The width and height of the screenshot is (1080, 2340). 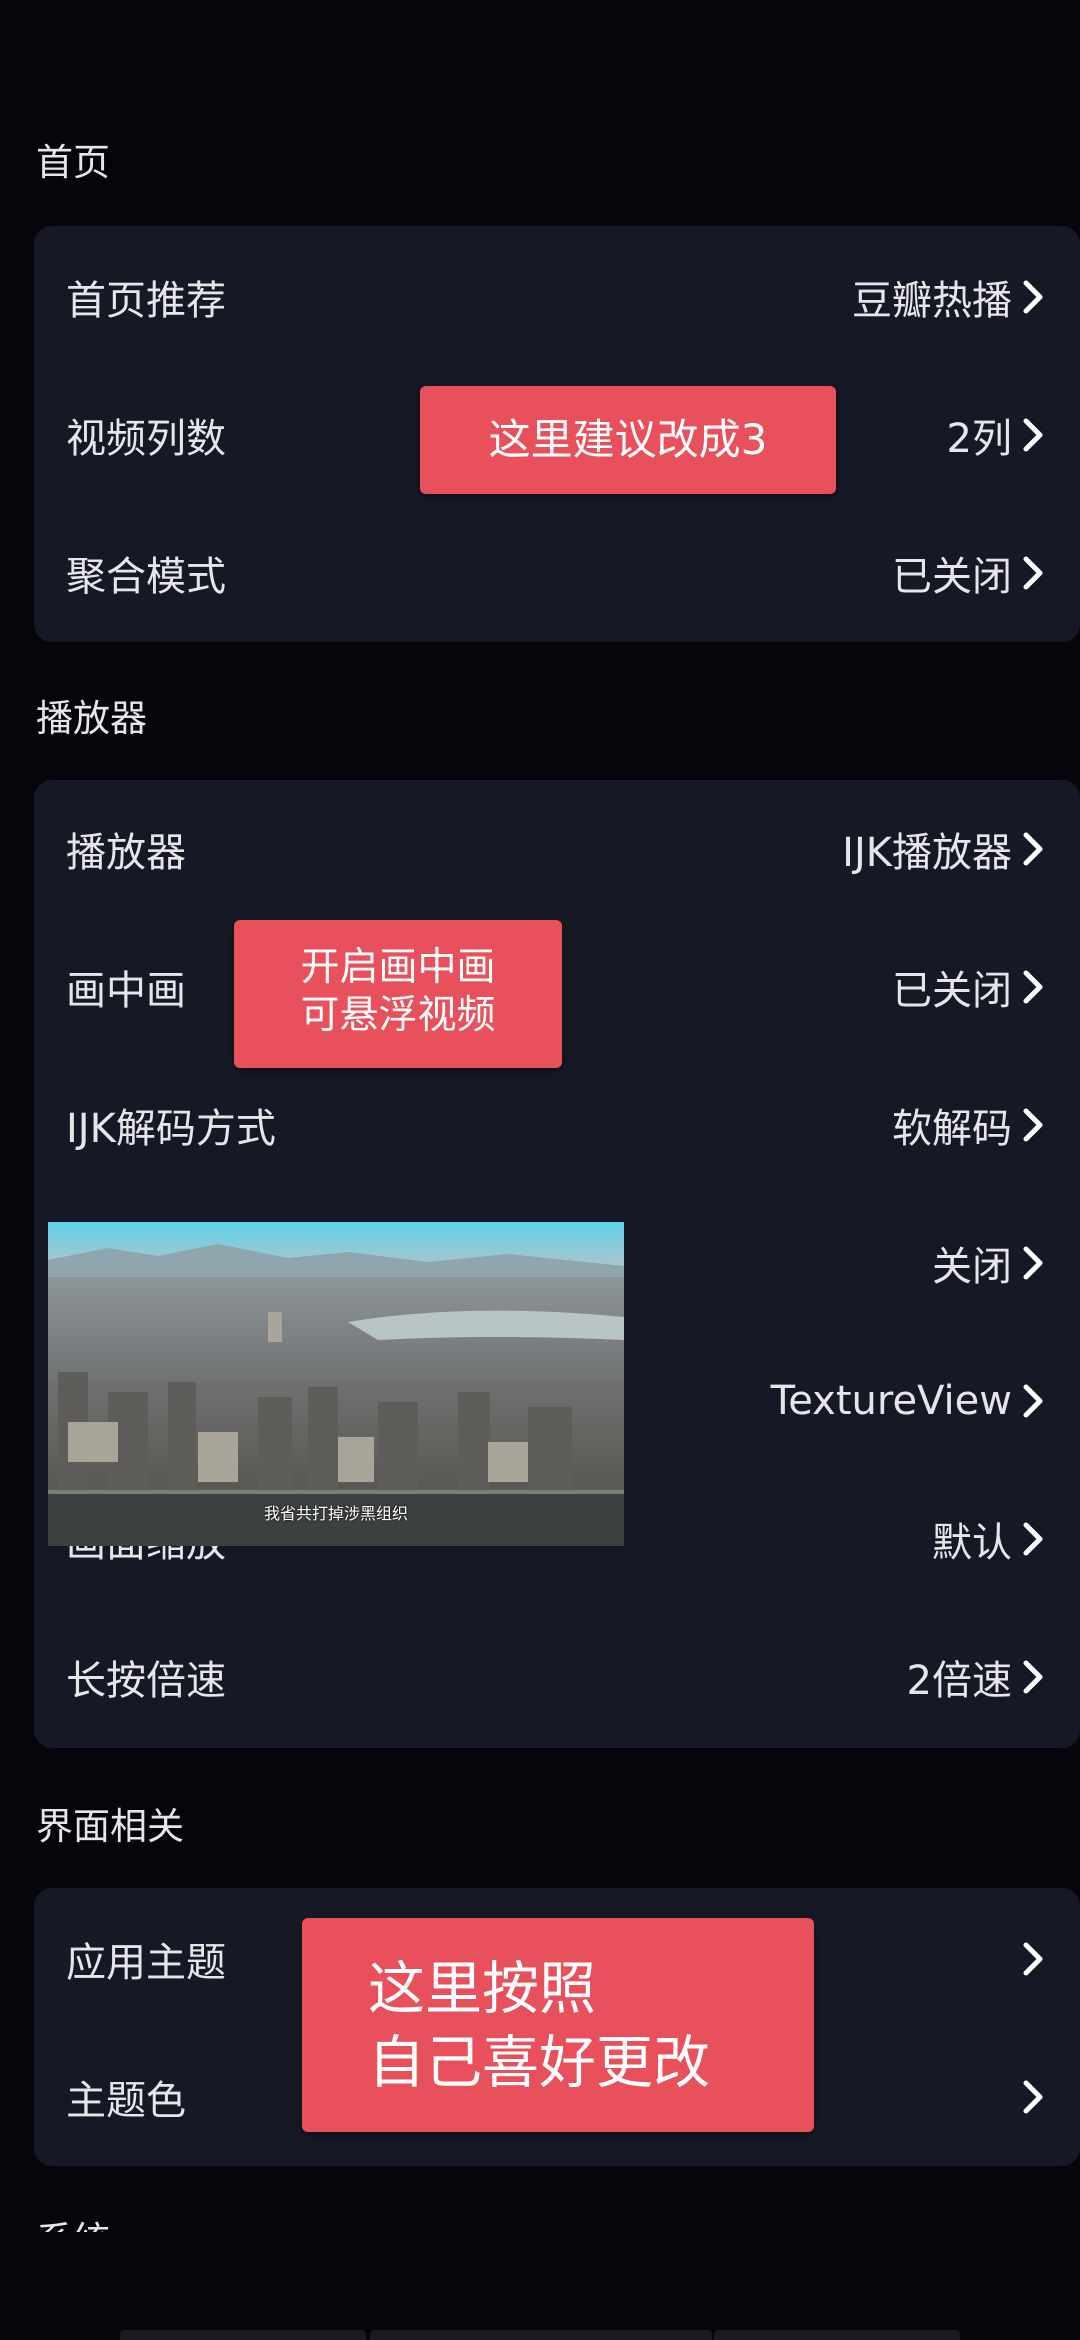 I want to click on setting-row-player: 播放器 IJK播放器, so click(x=557, y=849).